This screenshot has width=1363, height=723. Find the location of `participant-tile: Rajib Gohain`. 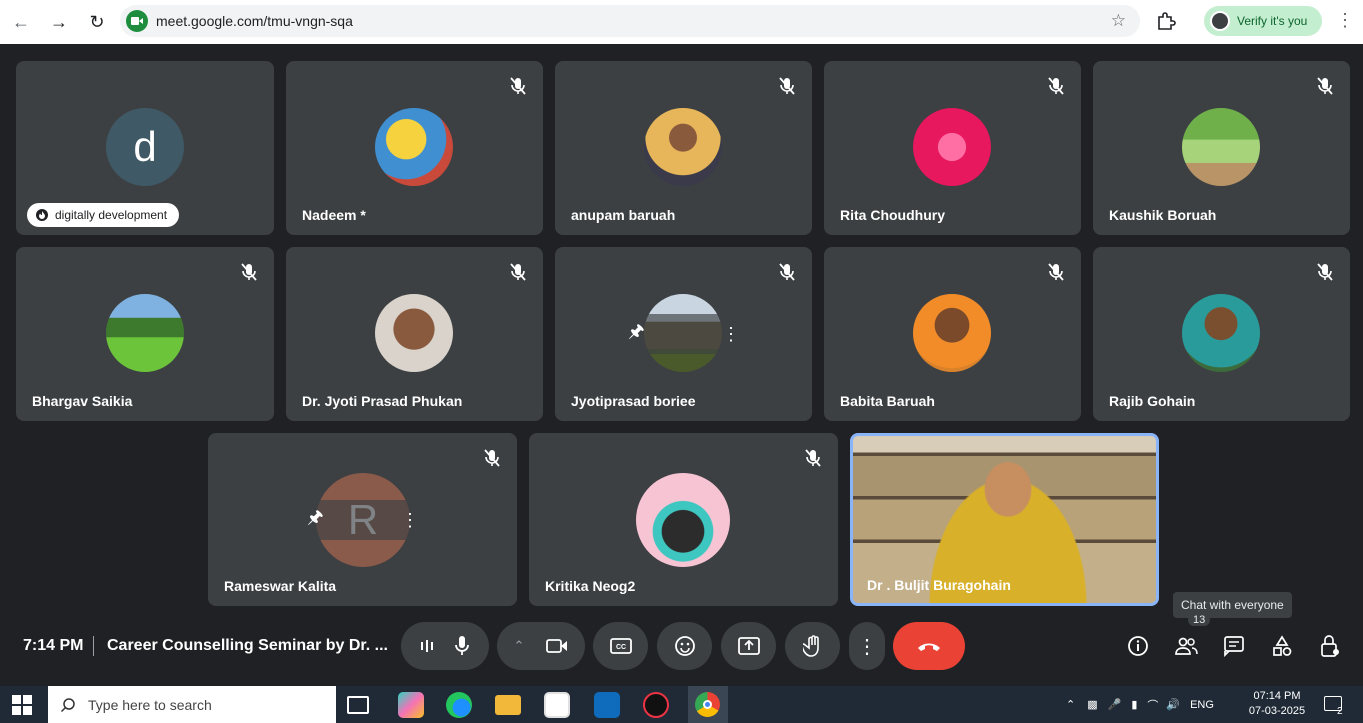

participant-tile: Rajib Gohain is located at coordinates (1221, 334).